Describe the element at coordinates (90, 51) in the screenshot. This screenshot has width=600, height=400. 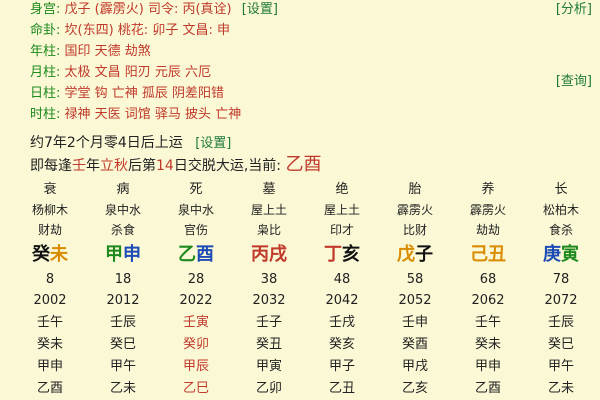
I see `info-row-year: 年柱: 国印 天德 劫煞` at that location.